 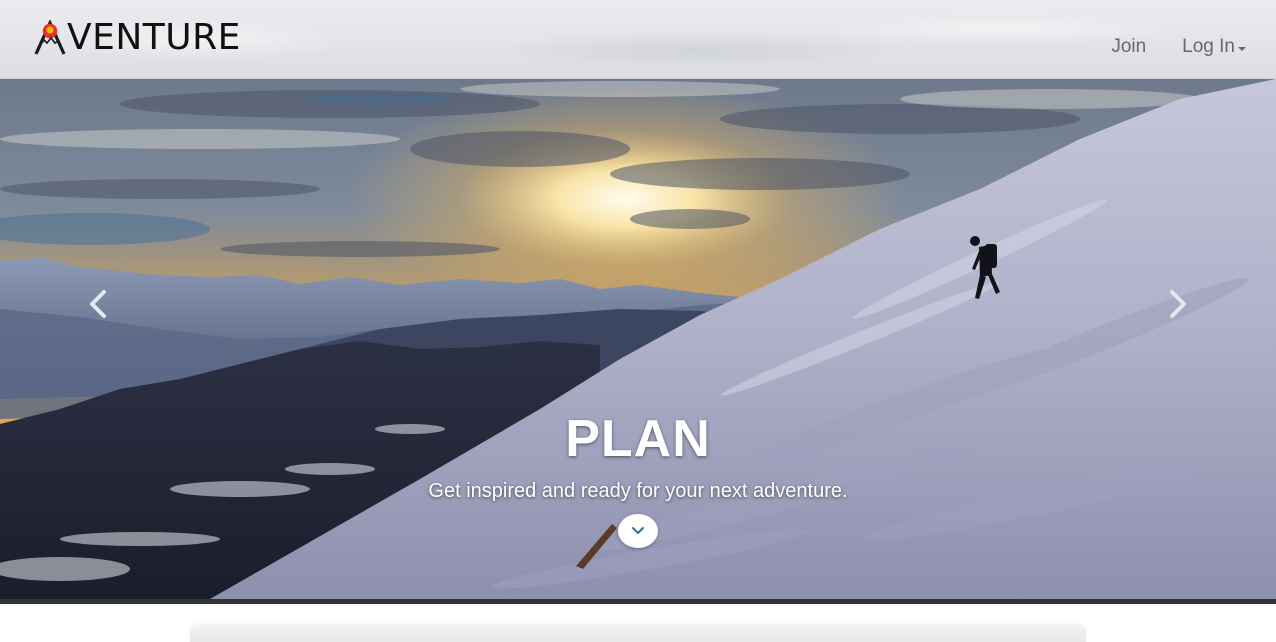 I want to click on site-logo: VENTURE, so click(x=137, y=38).